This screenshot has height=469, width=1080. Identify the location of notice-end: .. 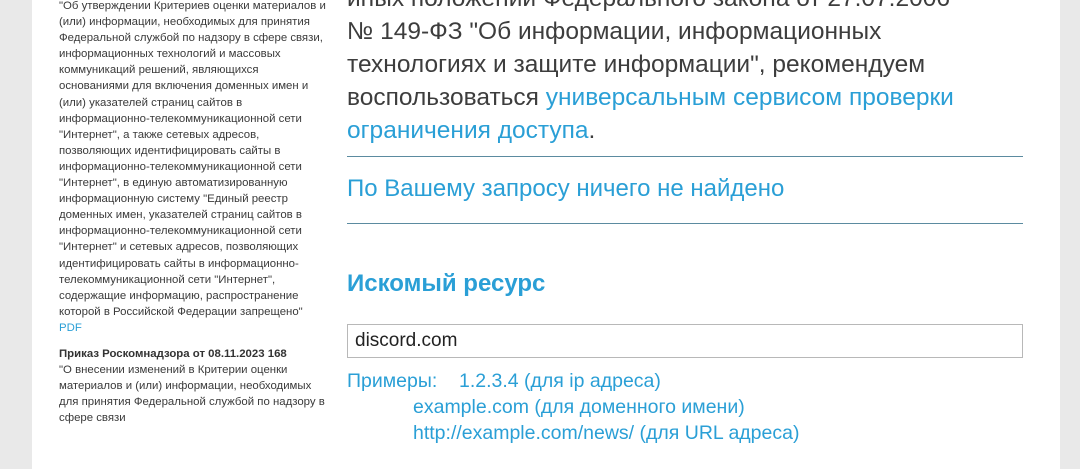
(592, 130).